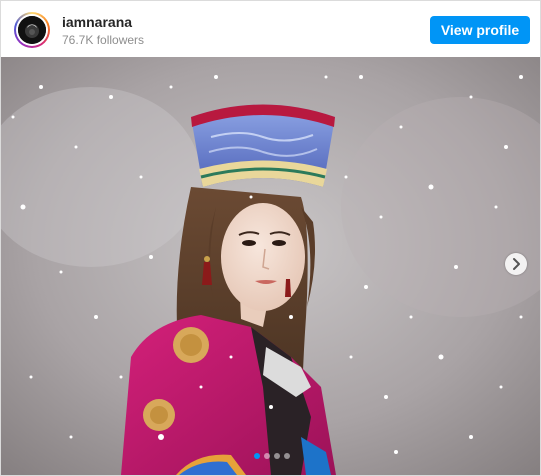  I want to click on carousel-dot-active, so click(257, 456).